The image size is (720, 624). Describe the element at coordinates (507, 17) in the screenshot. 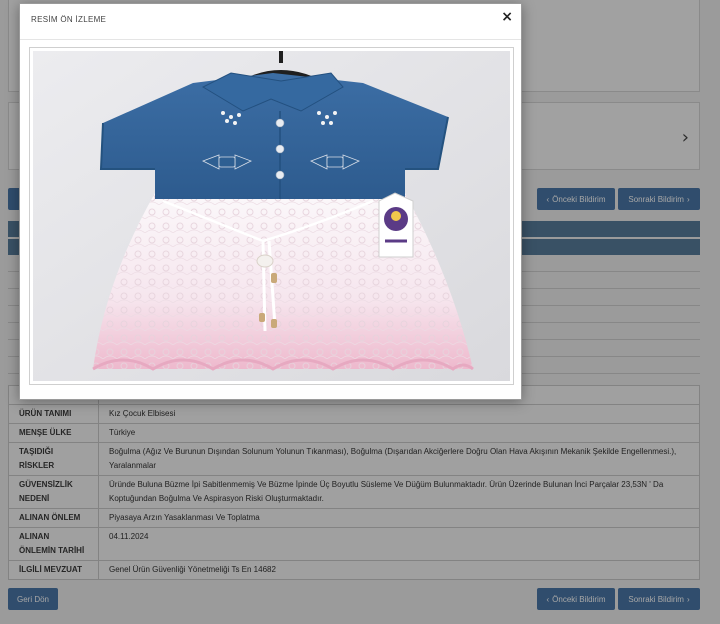

I see `close-icon: ×` at that location.